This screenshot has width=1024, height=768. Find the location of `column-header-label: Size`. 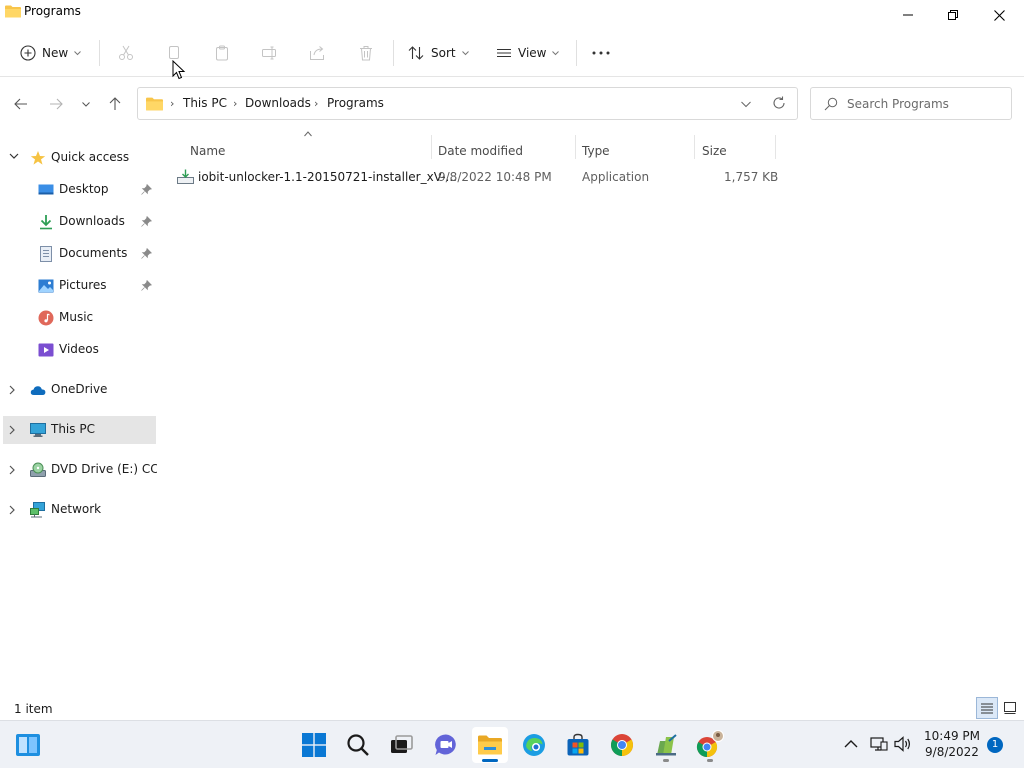

column-header-label: Size is located at coordinates (714, 151).